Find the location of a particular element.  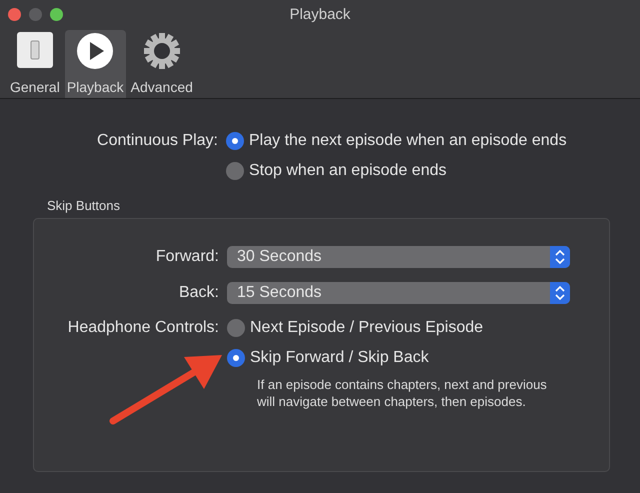

zoom-button is located at coordinates (56, 15).